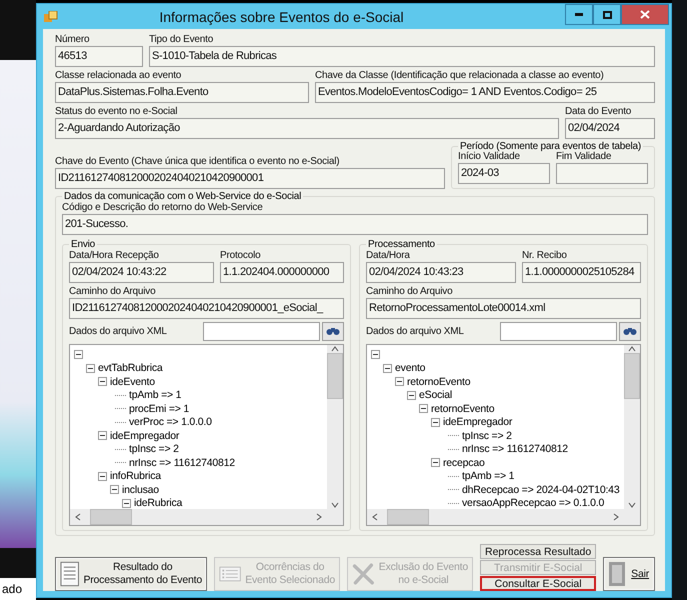 The image size is (687, 600). What do you see at coordinates (402, 56) in the screenshot?
I see `text-field: S-1010-Tabela de Rubricas` at bounding box center [402, 56].